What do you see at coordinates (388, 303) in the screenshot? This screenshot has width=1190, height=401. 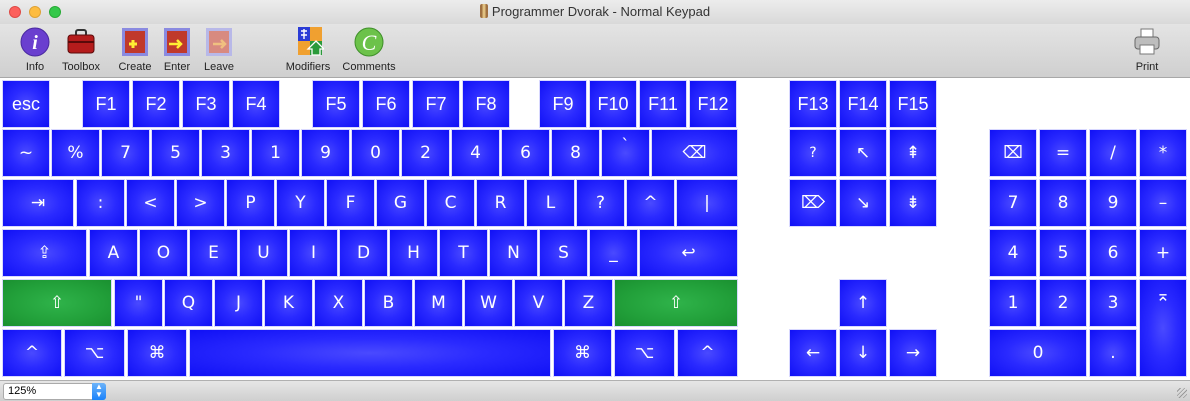 I see `key-b: B` at bounding box center [388, 303].